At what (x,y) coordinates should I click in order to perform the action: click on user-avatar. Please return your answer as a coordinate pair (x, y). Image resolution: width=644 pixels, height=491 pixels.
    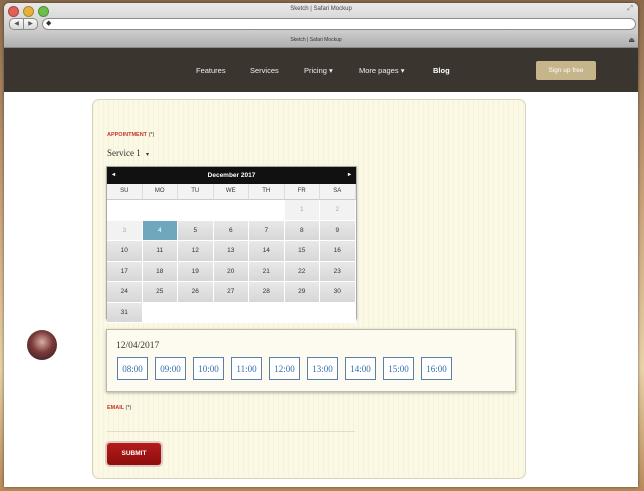
    Looking at the image, I should click on (42, 345).